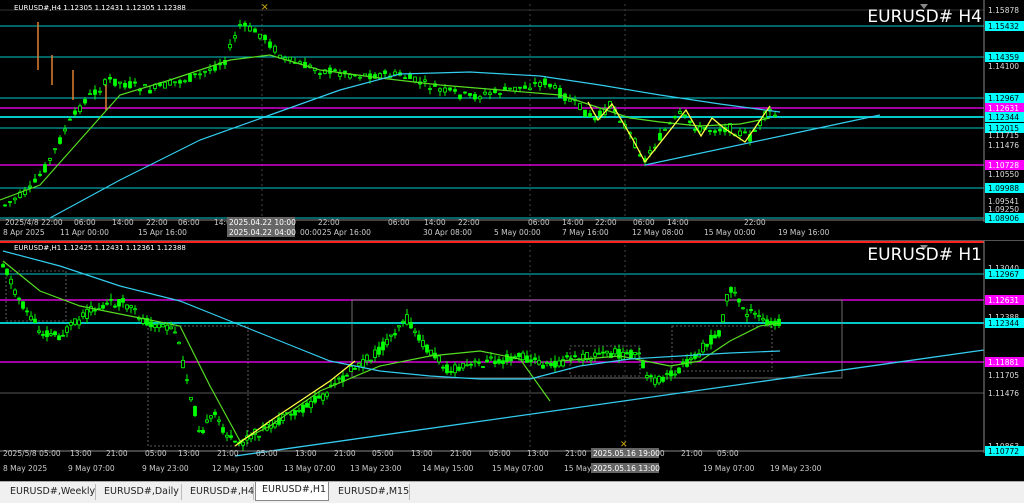  What do you see at coordinates (573, 222) in the screenshot?
I see `h4-time-label: 14:00` at bounding box center [573, 222].